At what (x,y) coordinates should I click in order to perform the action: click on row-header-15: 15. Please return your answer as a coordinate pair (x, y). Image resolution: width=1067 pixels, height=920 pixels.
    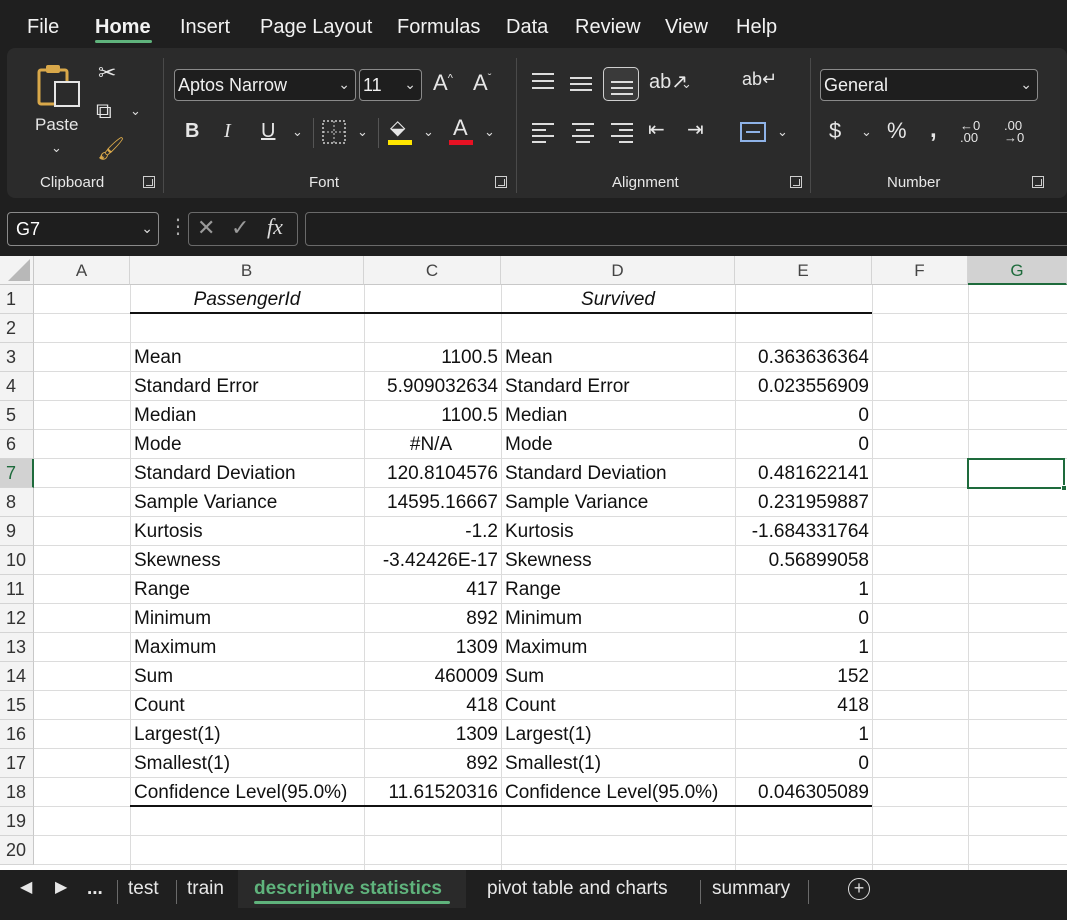
    Looking at the image, I should click on (17, 705).